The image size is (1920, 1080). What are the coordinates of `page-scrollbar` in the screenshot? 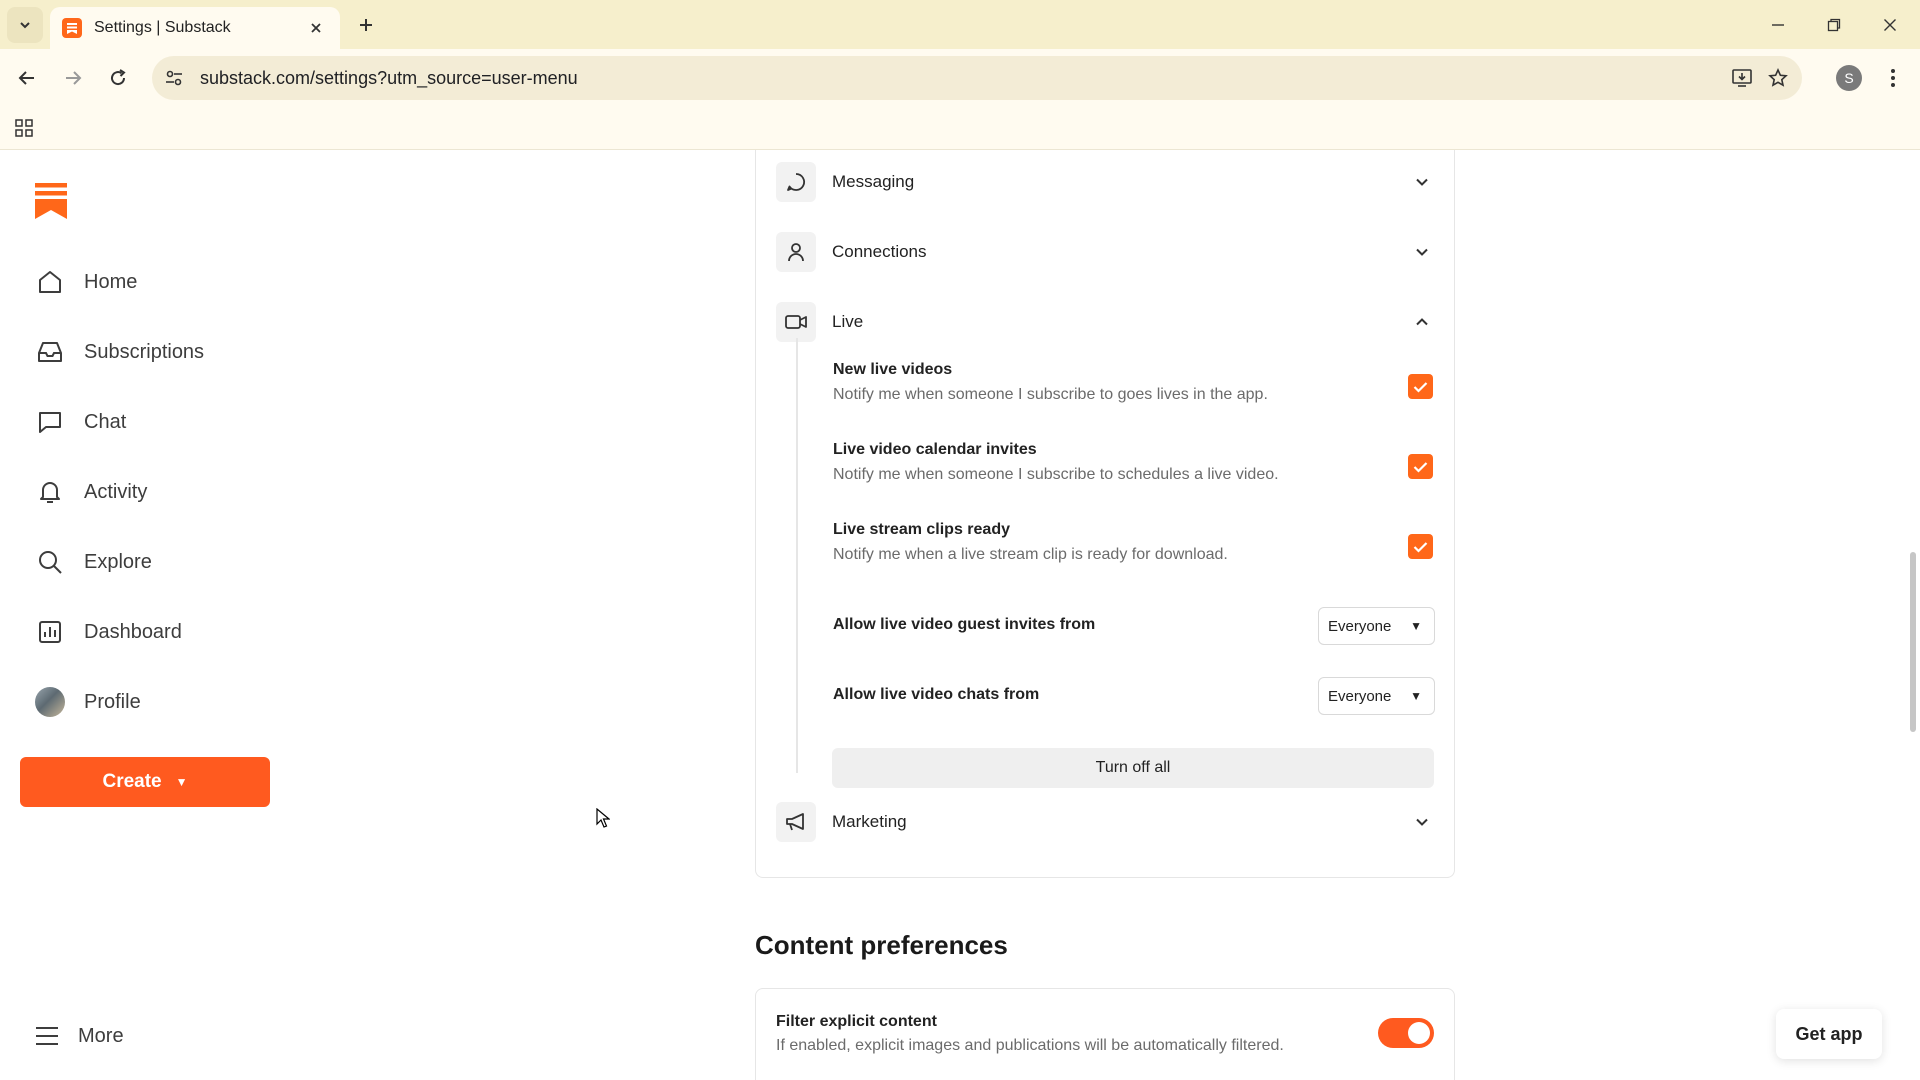 It's located at (1913, 615).